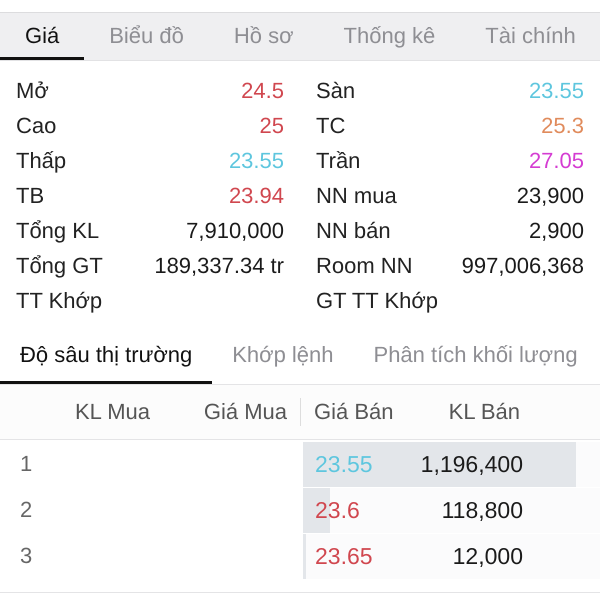 This screenshot has width=600, height=600. Describe the element at coordinates (336, 91) in the screenshot. I see `stat-label: Sàn` at that location.